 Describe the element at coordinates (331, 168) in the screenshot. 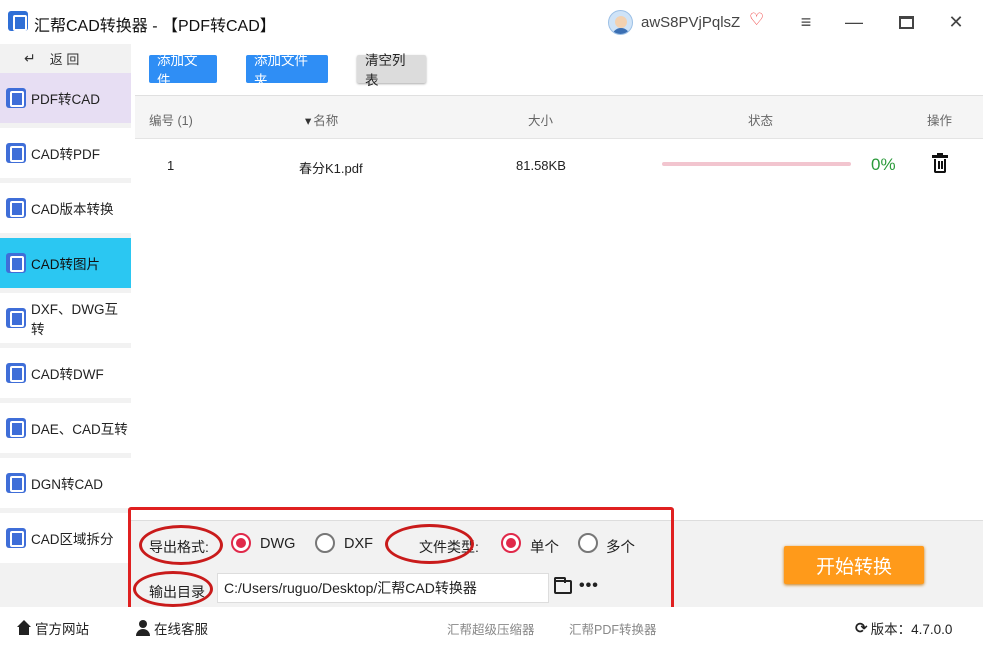

I see `row-file-name: 春分K1.pdf` at that location.